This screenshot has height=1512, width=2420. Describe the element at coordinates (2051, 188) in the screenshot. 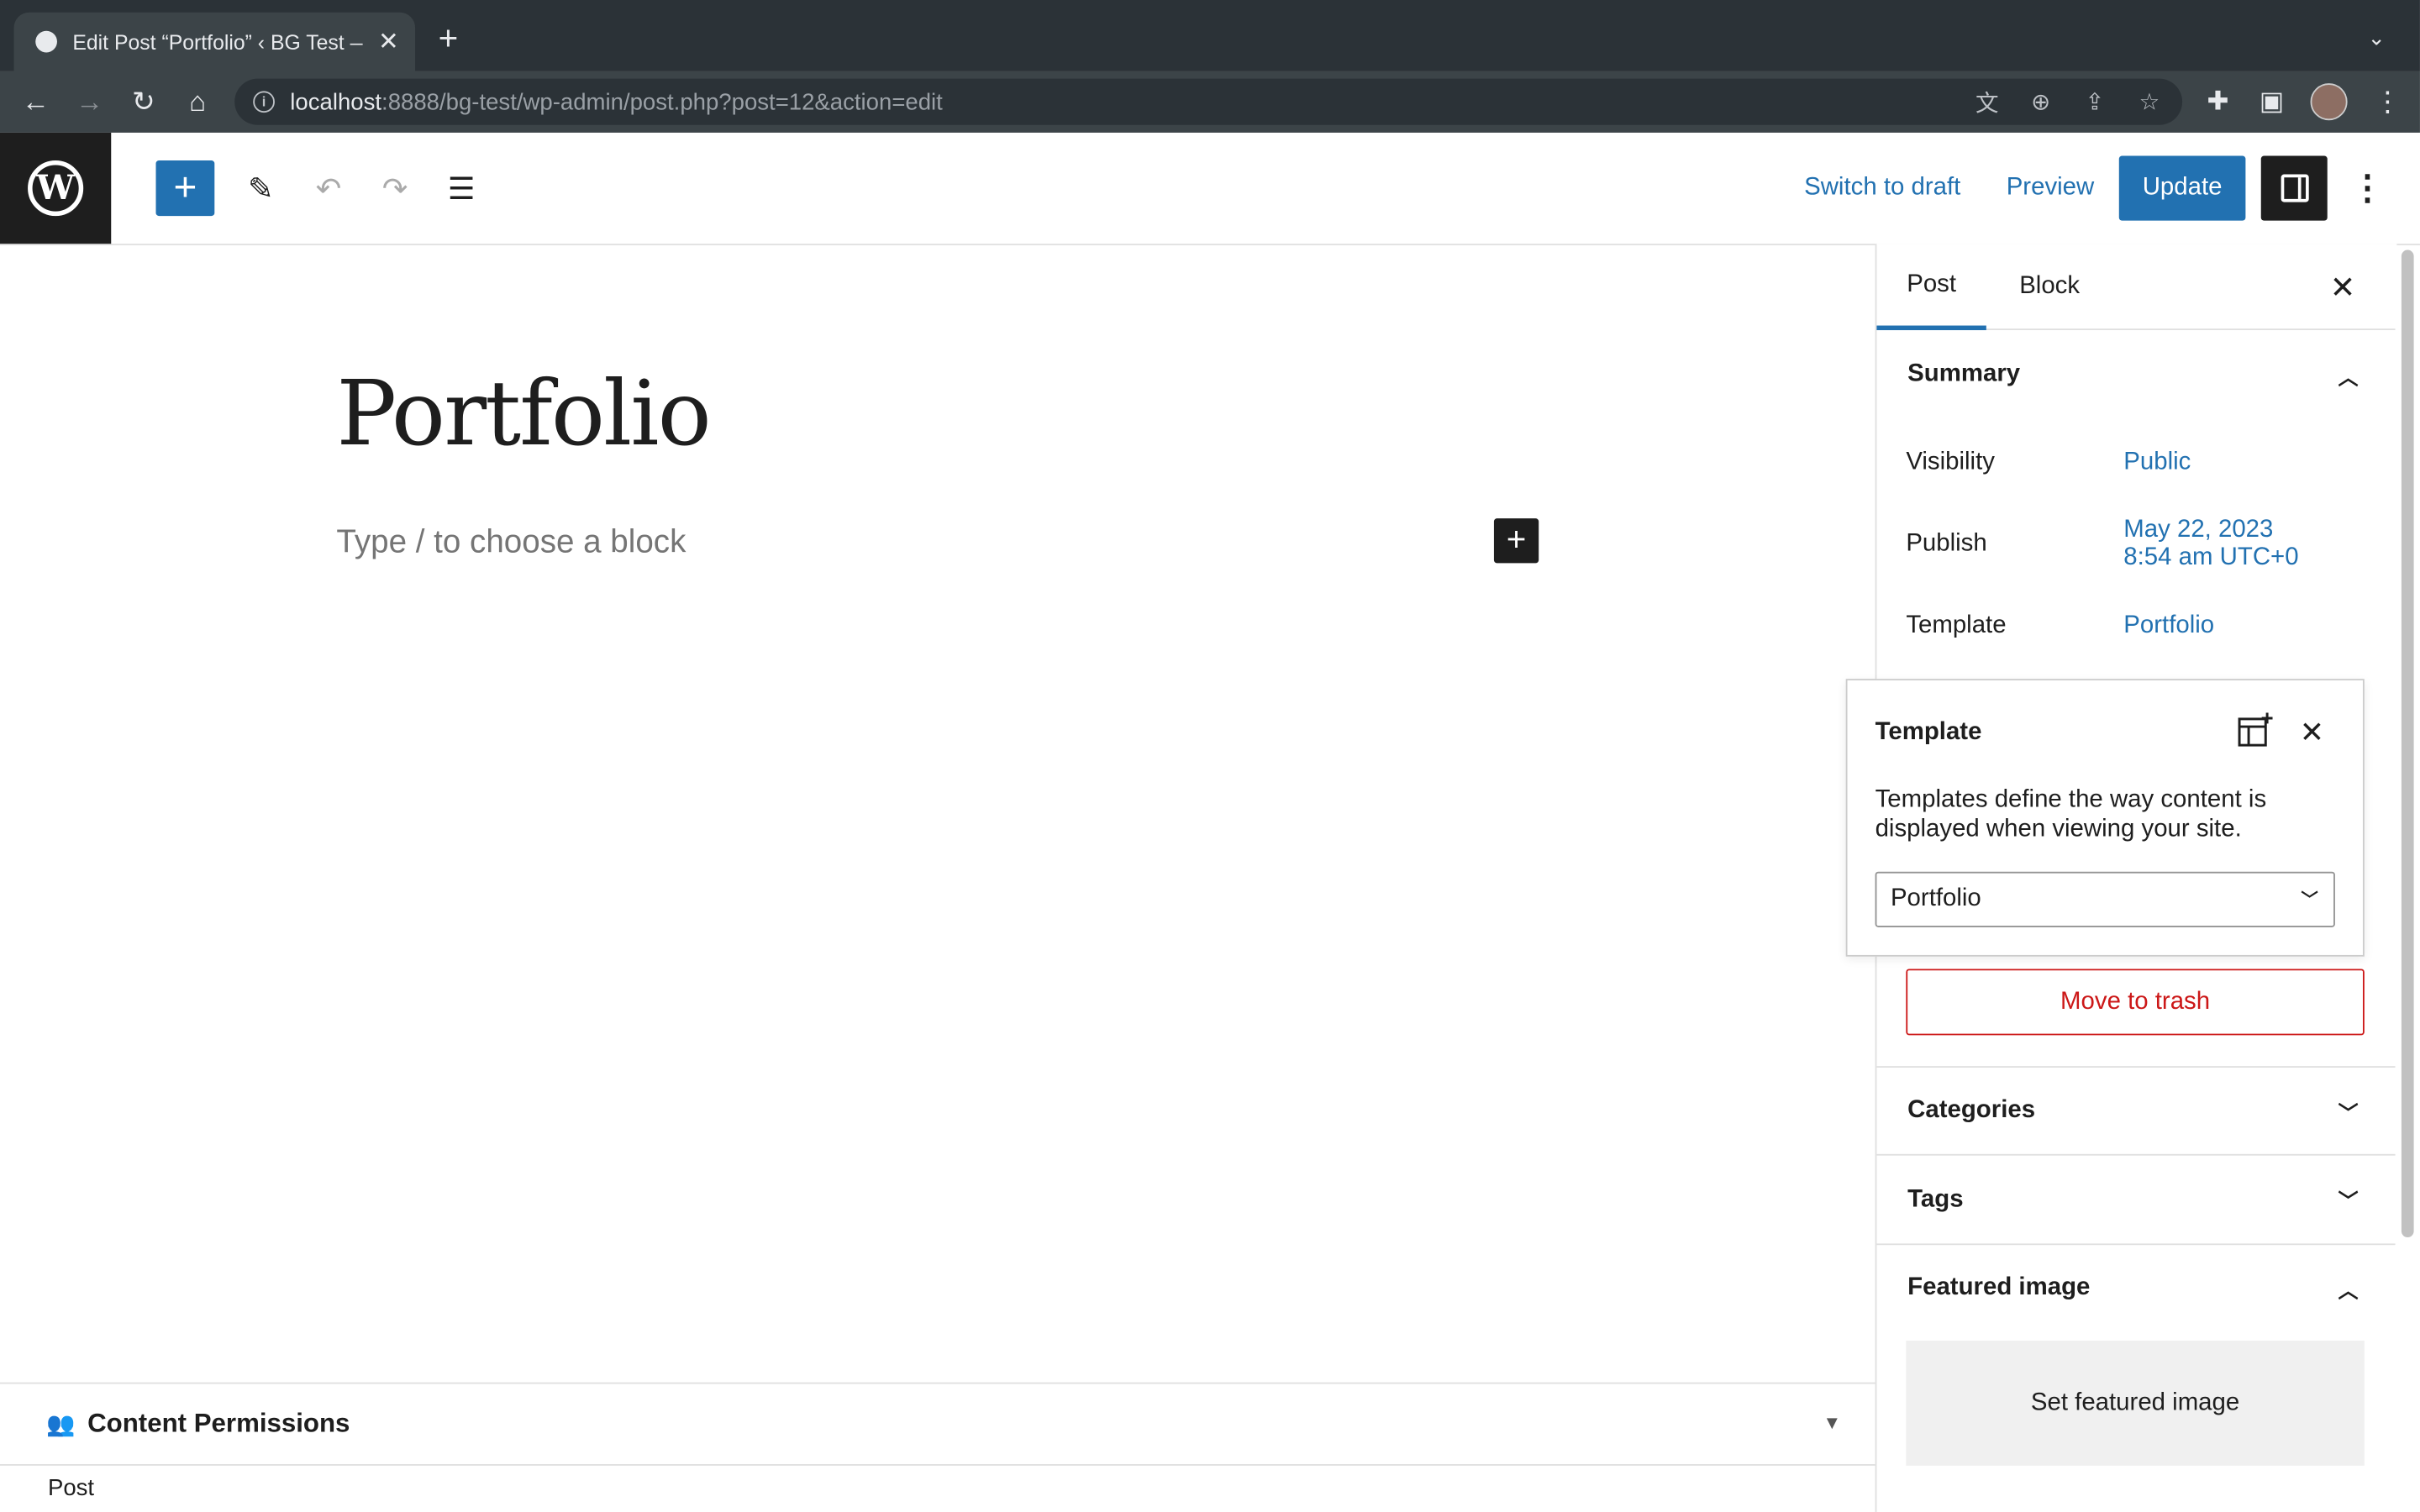

I see `preview-button: Preview` at that location.